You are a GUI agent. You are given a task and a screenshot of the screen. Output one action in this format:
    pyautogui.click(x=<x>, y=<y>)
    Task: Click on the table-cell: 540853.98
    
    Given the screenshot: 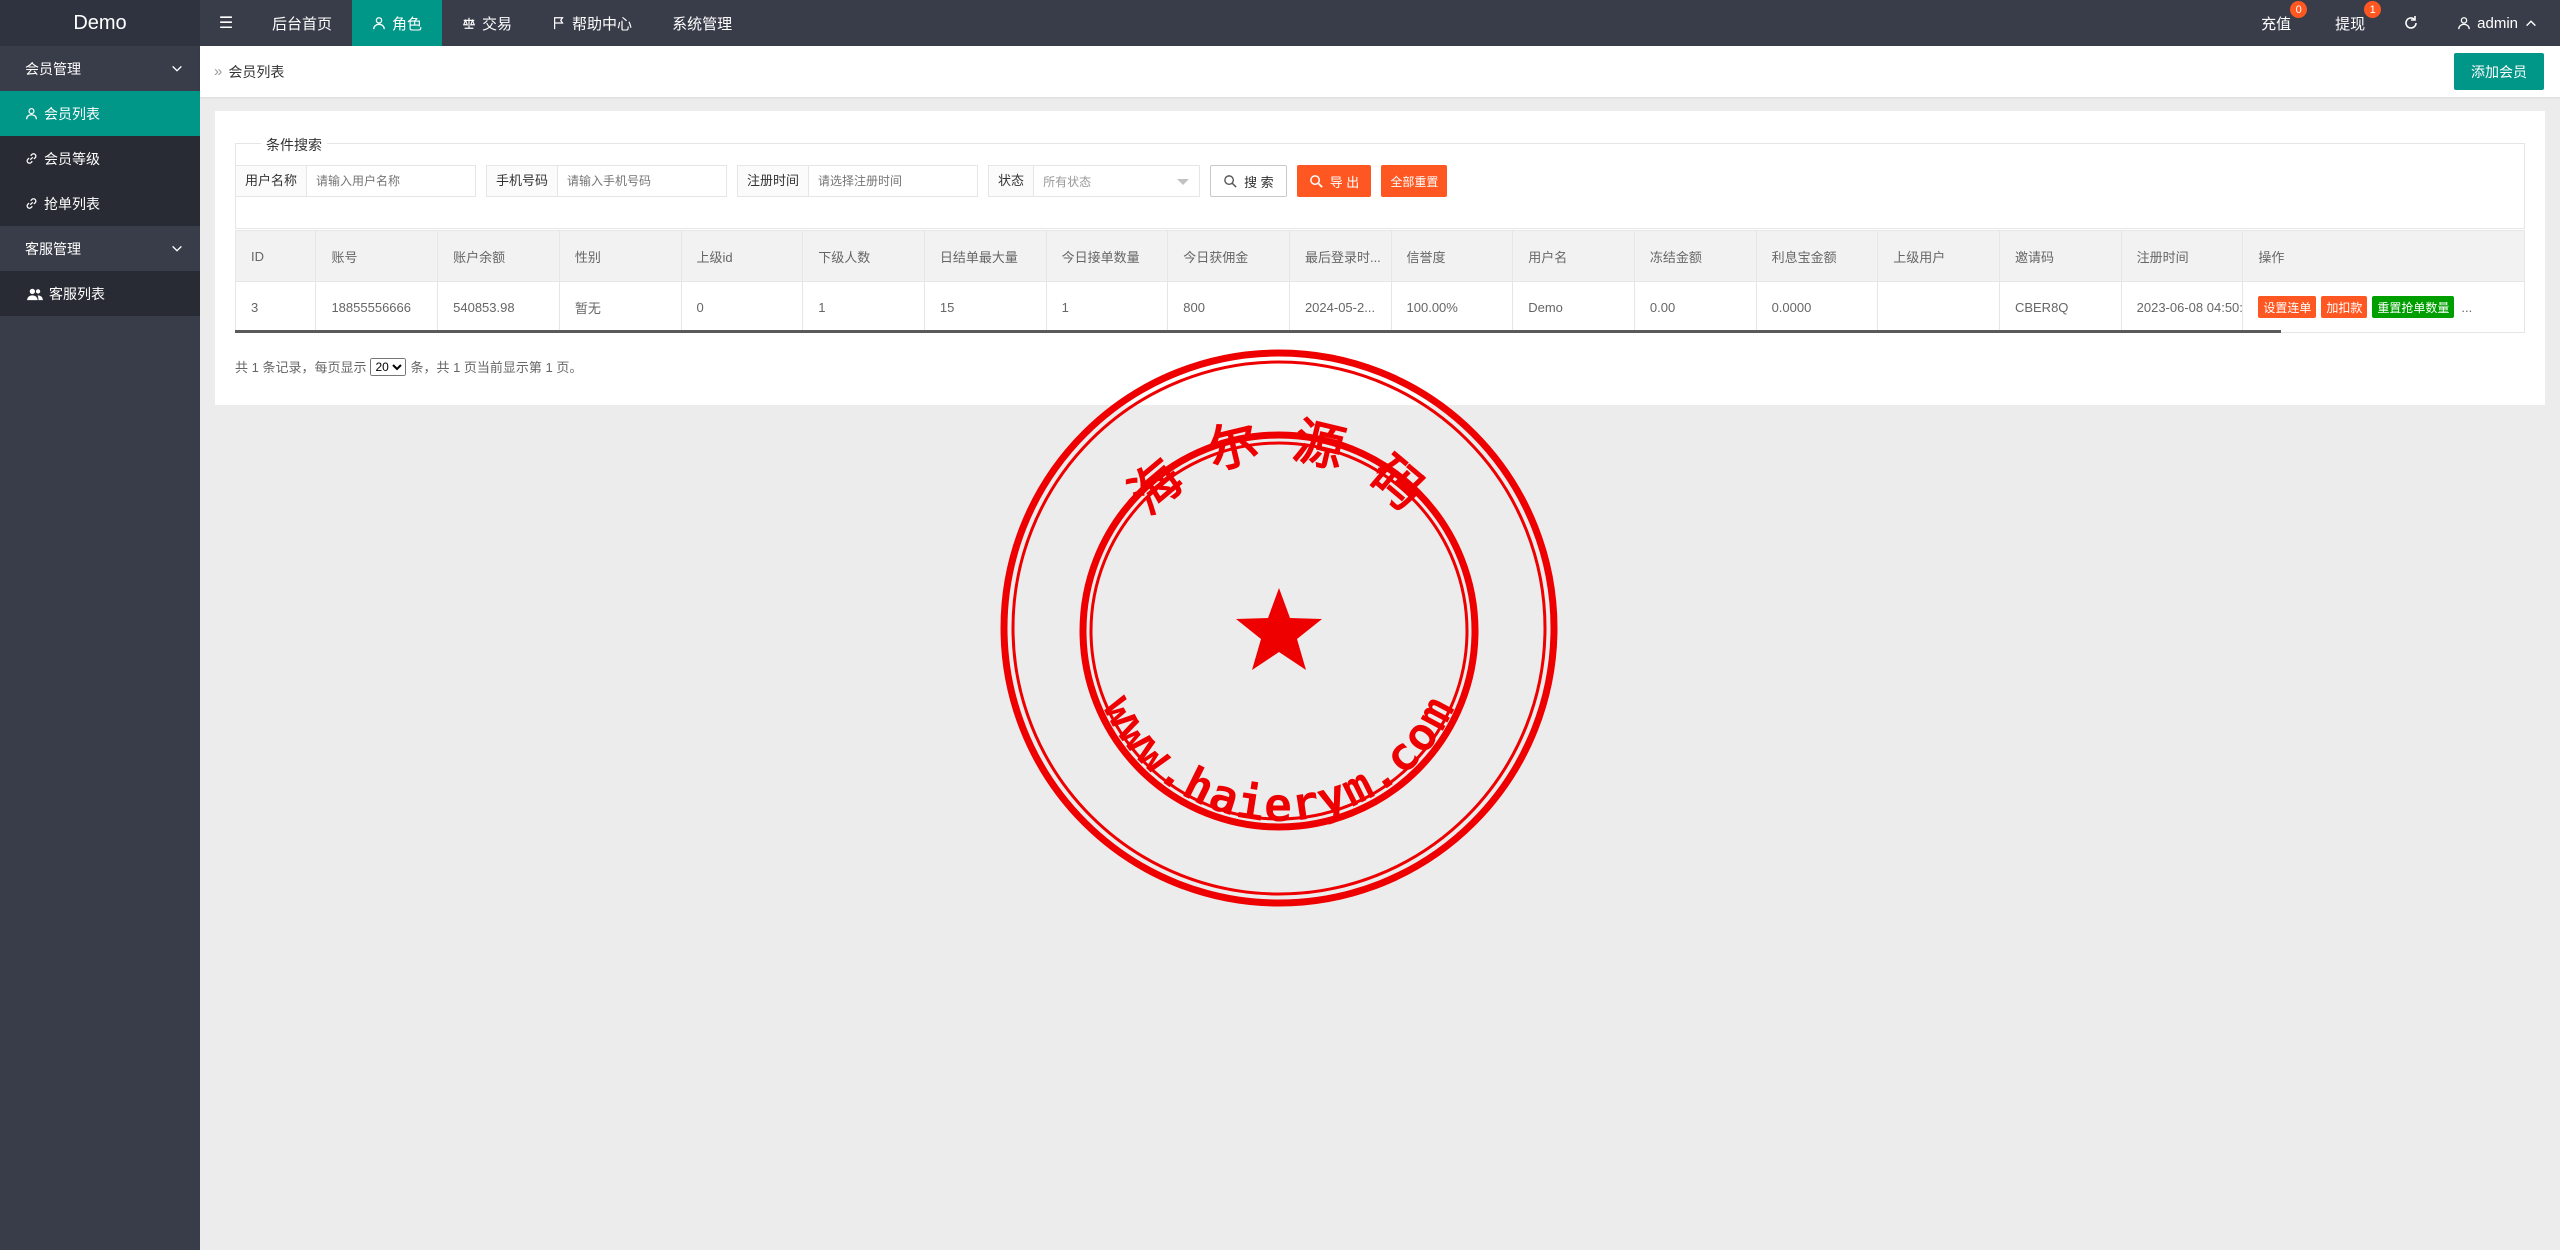 What is the action you would take?
    pyautogui.click(x=498, y=307)
    